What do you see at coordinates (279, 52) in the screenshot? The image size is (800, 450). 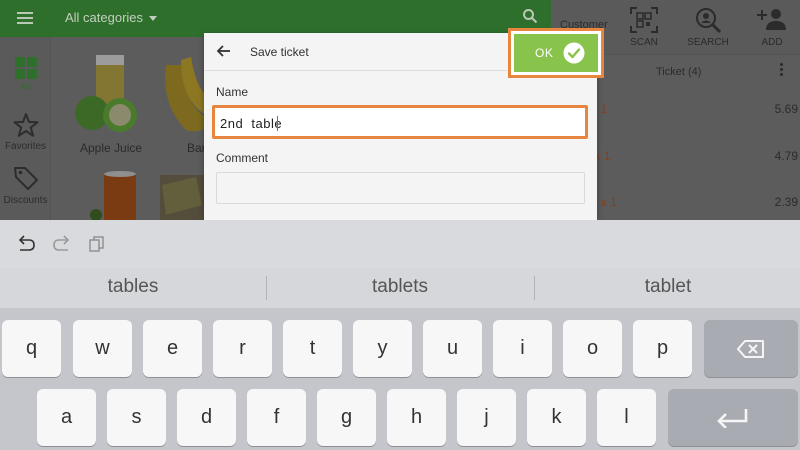 I see `dialog-title: Save ticket` at bounding box center [279, 52].